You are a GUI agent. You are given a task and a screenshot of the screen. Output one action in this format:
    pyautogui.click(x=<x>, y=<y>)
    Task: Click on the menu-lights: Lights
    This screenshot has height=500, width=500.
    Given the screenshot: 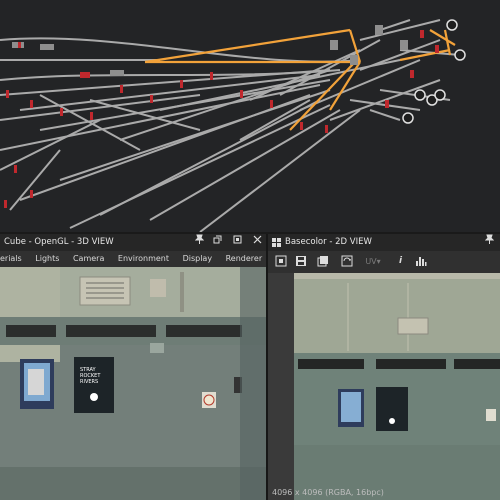 What is the action you would take?
    pyautogui.click(x=47, y=259)
    